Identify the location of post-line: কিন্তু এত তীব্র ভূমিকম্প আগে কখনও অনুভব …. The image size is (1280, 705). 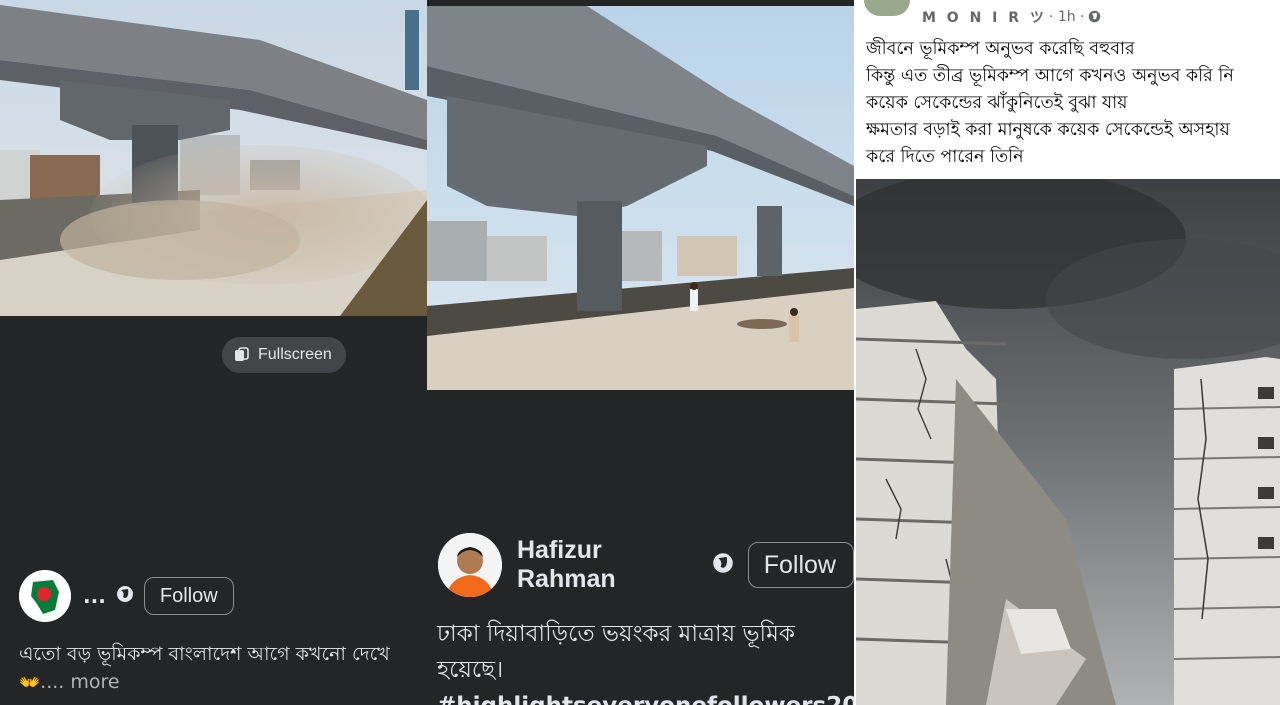
(1050, 76).